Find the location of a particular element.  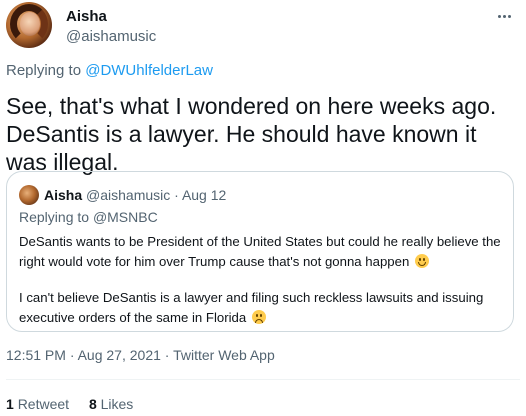

tweet-stats: 1 Retweet 8 Likes is located at coordinates (69, 404).